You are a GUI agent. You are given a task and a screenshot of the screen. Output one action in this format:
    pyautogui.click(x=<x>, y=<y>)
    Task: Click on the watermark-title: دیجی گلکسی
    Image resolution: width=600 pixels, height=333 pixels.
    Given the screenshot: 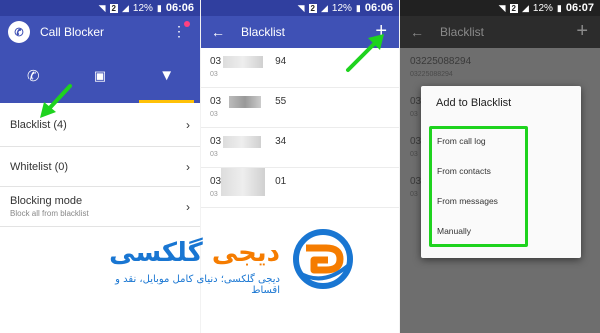 What is the action you would take?
    pyautogui.click(x=190, y=253)
    